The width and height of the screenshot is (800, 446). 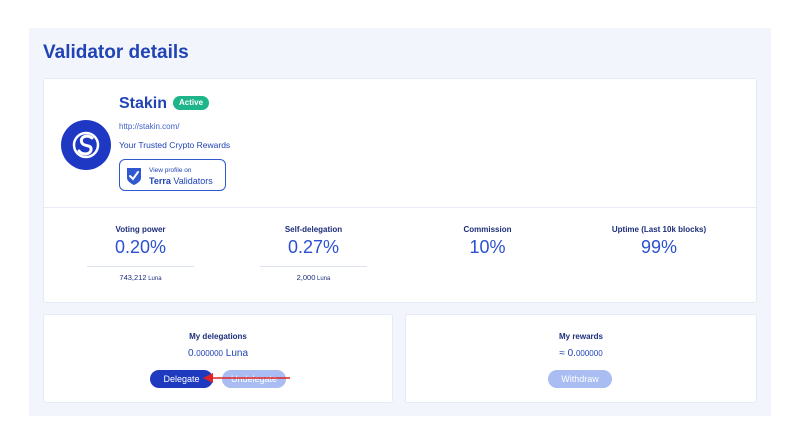 What do you see at coordinates (191, 103) in the screenshot?
I see `status-badge: Active` at bounding box center [191, 103].